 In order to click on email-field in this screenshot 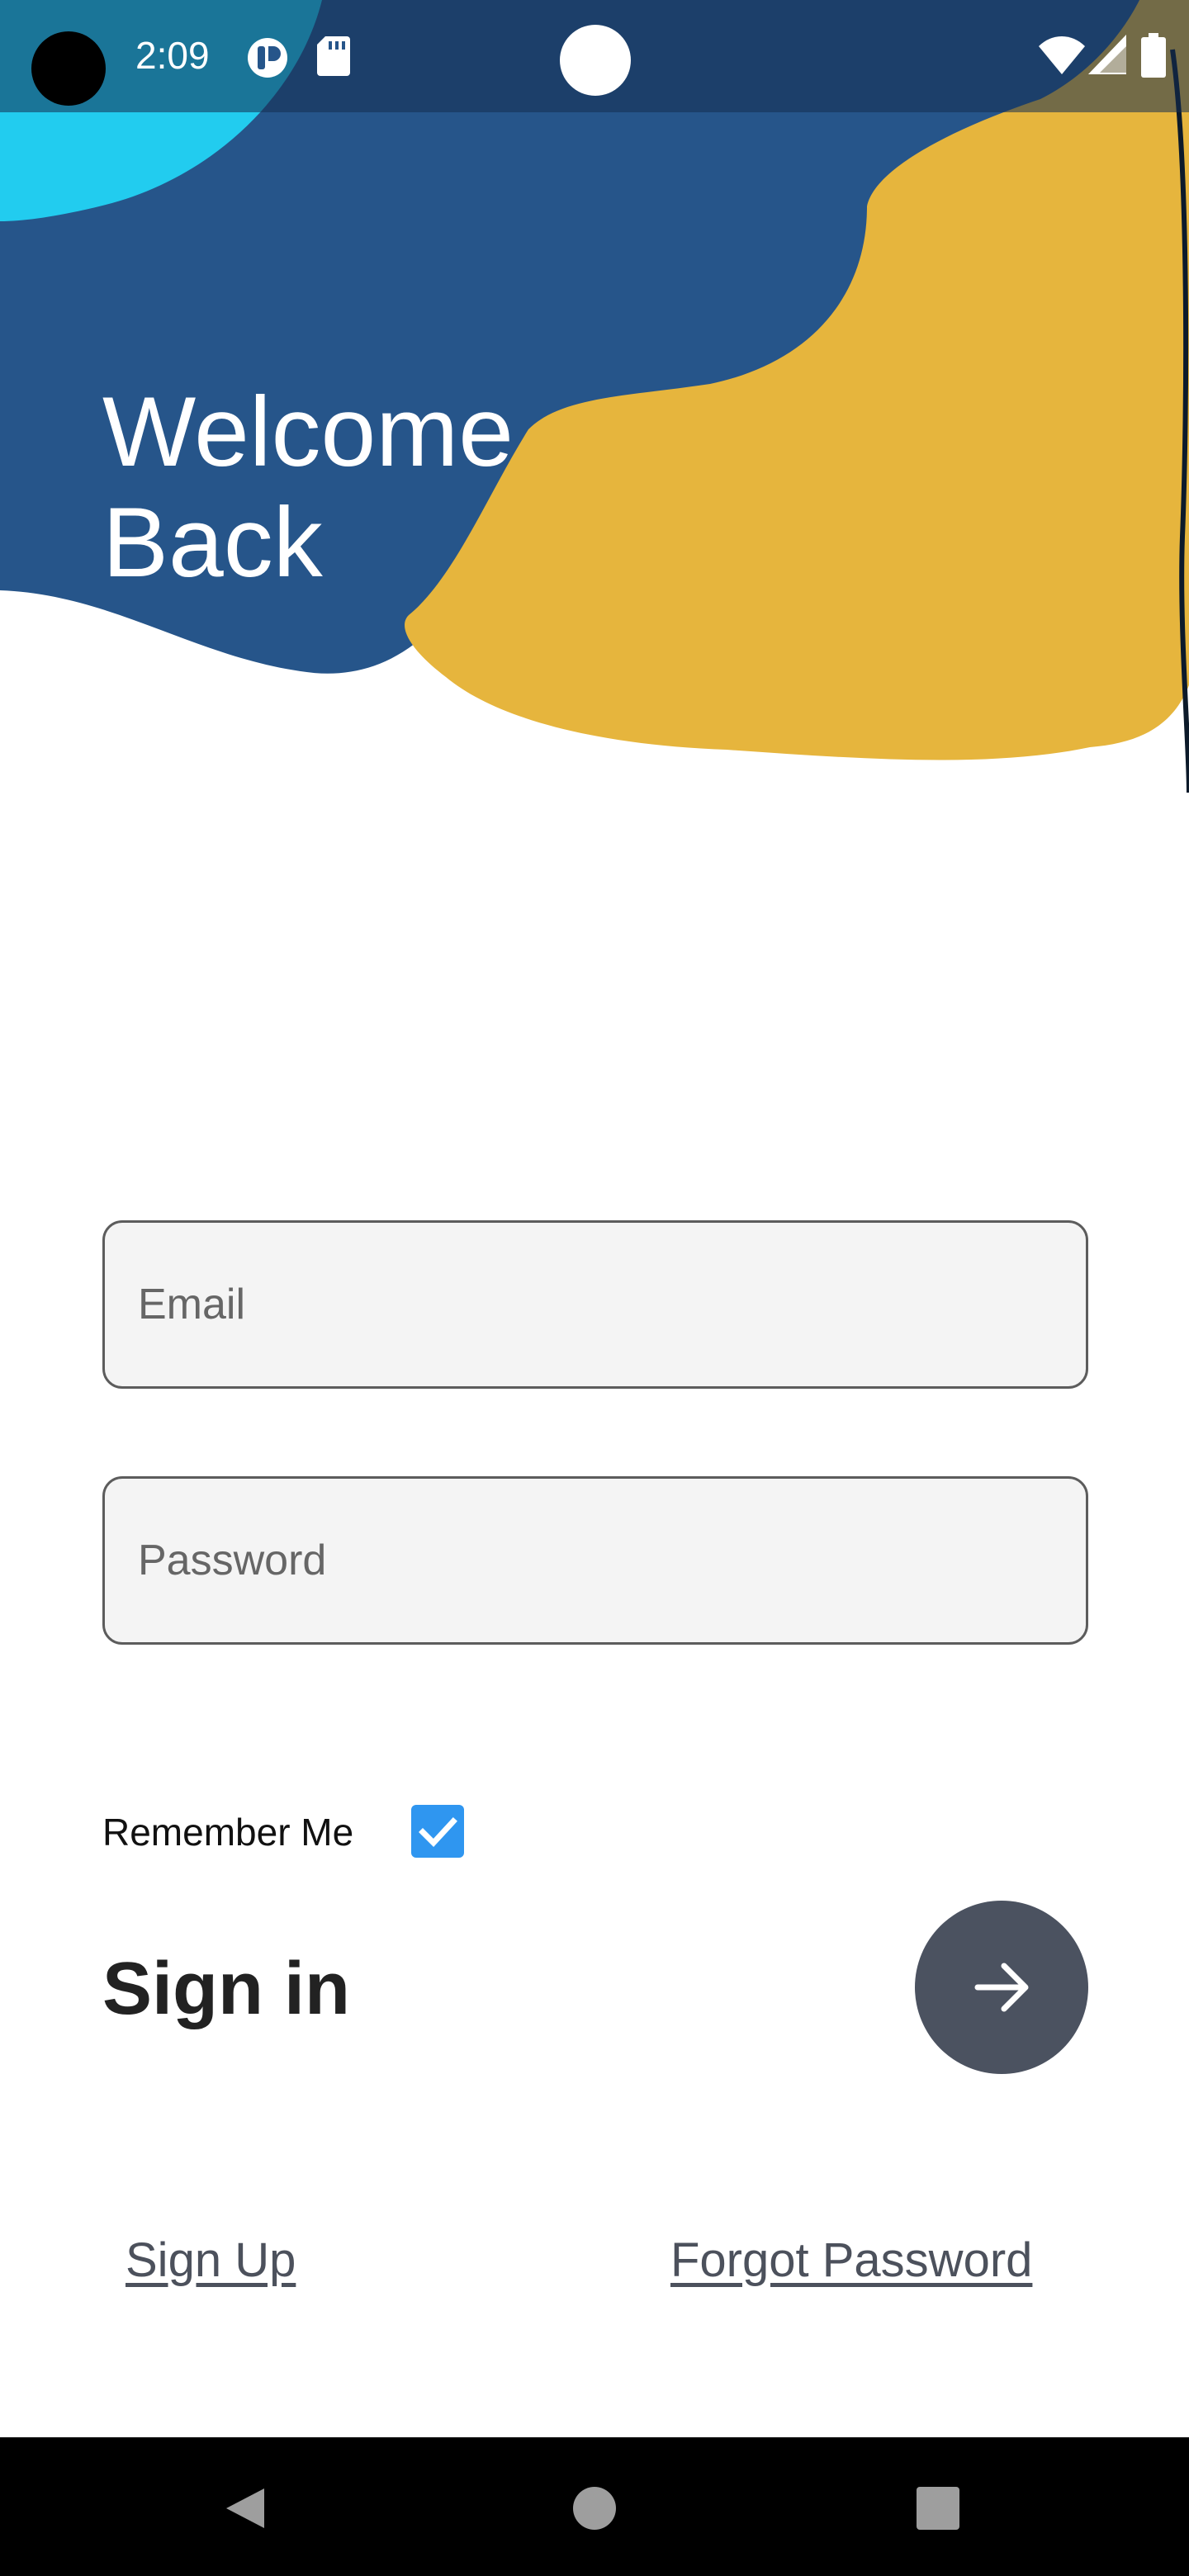, I will do `click(595, 1304)`.